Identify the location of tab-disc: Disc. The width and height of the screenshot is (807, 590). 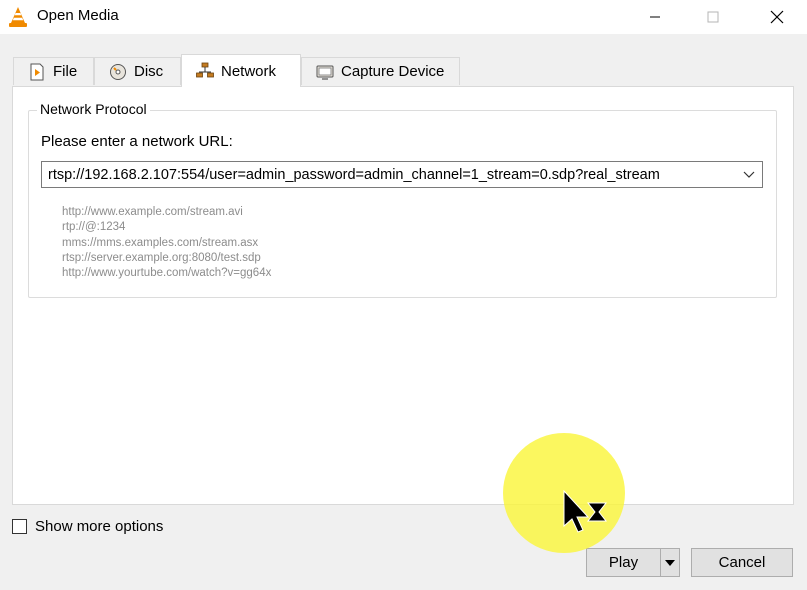
(137, 71).